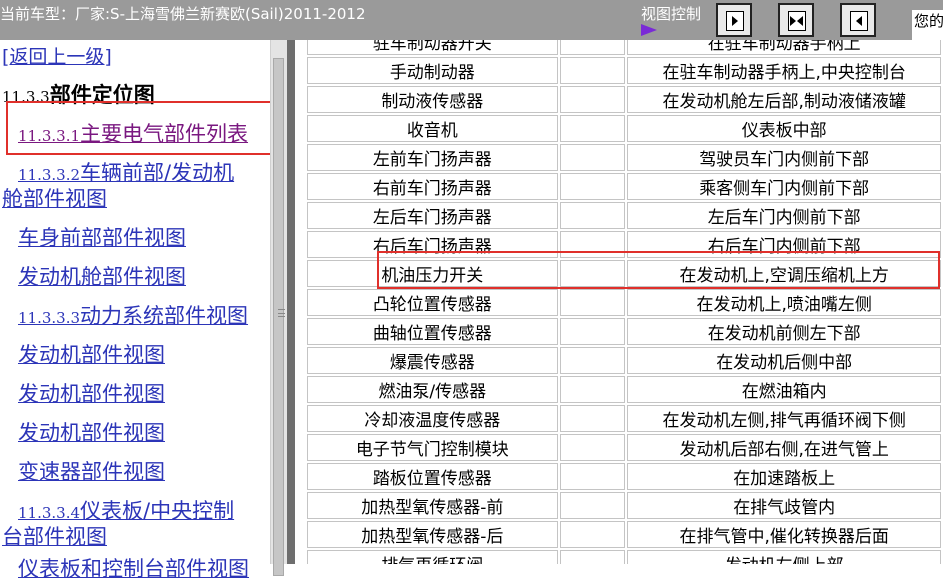 This screenshot has height=583, width=943. Describe the element at coordinates (432, 476) in the screenshot. I see `part-name-cell: 踏板位置传感器` at that location.